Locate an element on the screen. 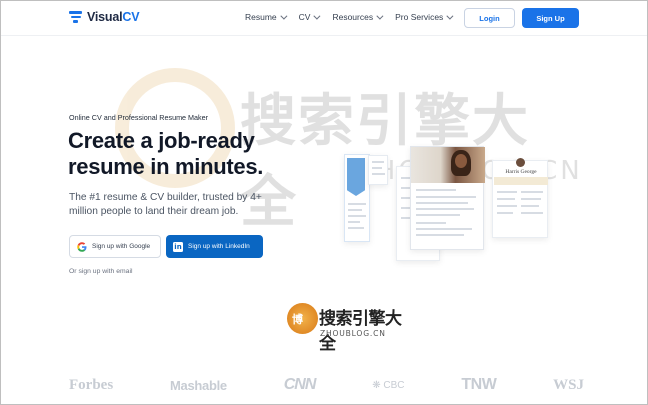 This screenshot has width=648, height=405. cnn-logo: CNN is located at coordinates (300, 384).